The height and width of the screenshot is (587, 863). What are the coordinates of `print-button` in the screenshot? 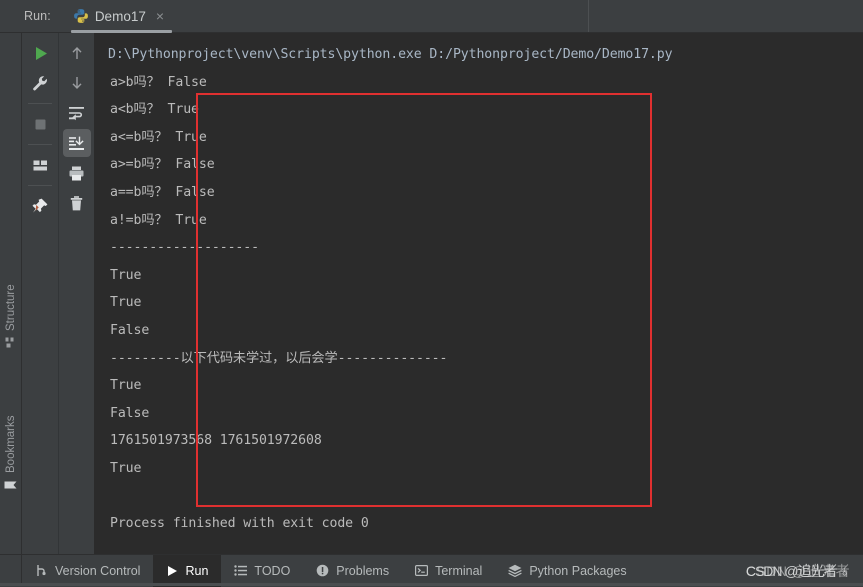 It's located at (77, 173).